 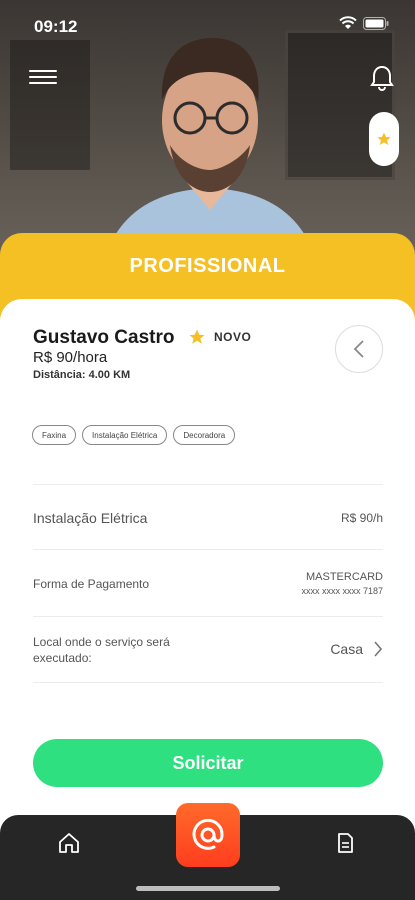 I want to click on wifi-icon, so click(x=348, y=22).